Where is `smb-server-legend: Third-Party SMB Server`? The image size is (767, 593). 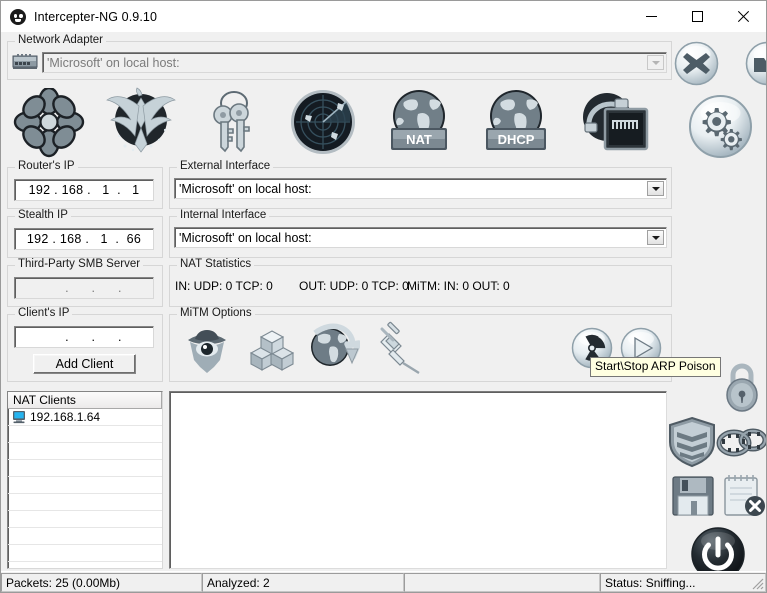 smb-server-legend: Third-Party SMB Server is located at coordinates (79, 264).